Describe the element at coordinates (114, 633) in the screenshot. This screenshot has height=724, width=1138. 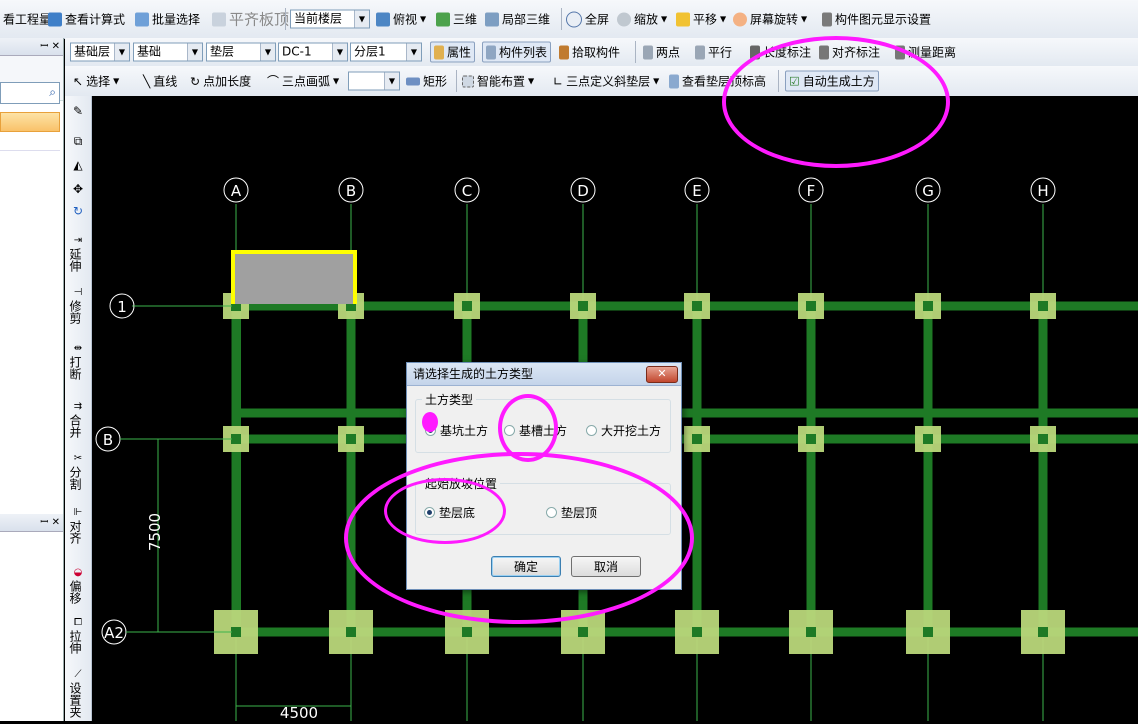
I see `axis-label: A2` at that location.